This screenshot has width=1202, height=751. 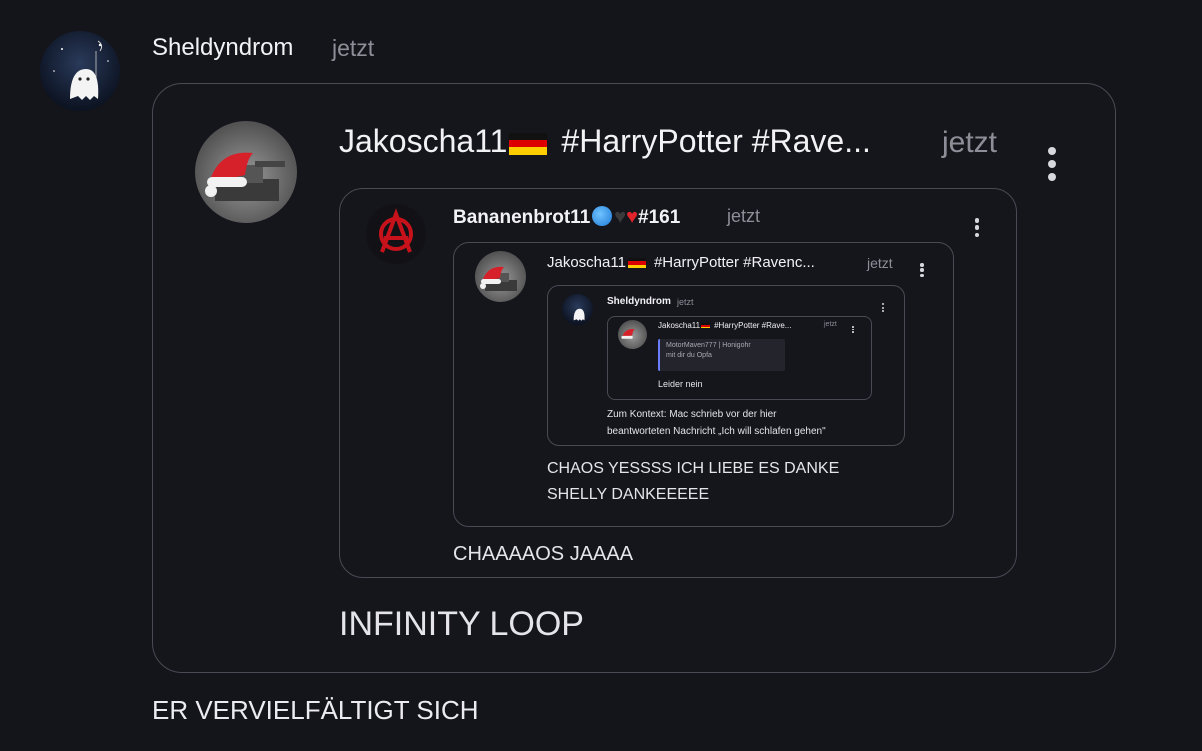 I want to click on anarchy-symbol-icon, so click(x=396, y=230).